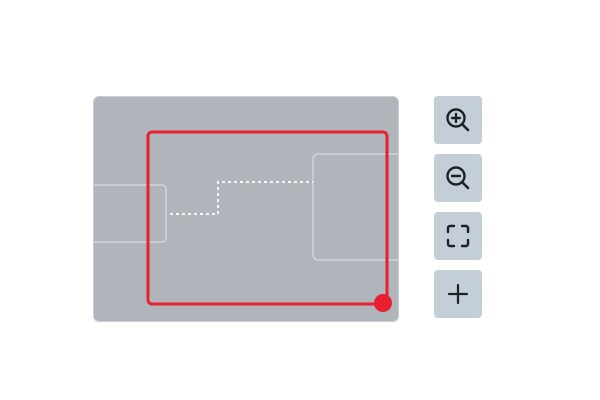  I want to click on minimap-node, so click(130, 213).